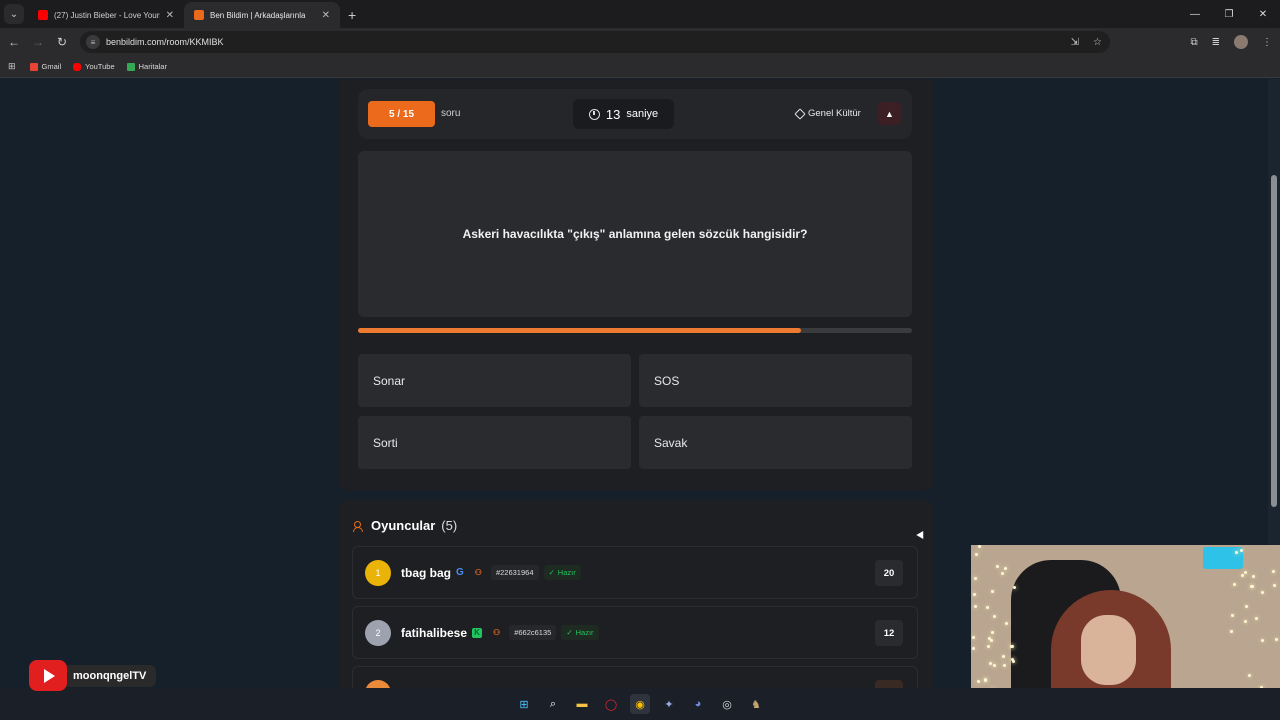 This screenshot has height=720, width=1280. I want to click on search-icon: ⌕, so click(553, 704).